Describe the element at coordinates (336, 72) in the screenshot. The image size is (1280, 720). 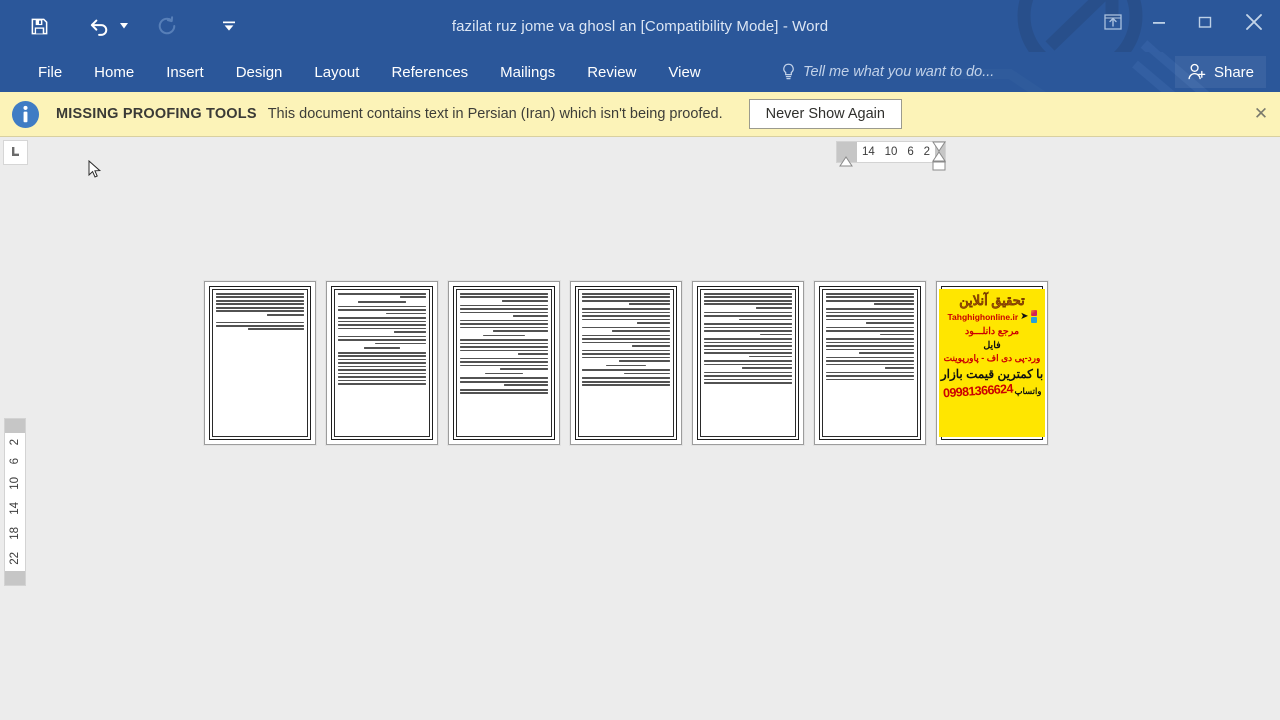
I see `tab-layout: Layout` at that location.